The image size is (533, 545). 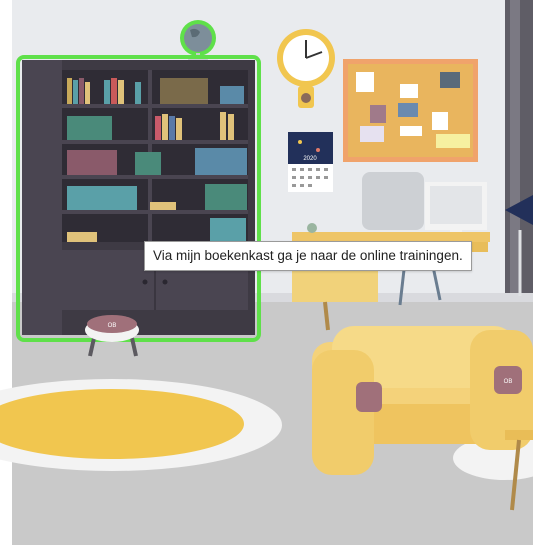 What do you see at coordinates (112, 326) in the screenshot?
I see `stool-badge: OB` at bounding box center [112, 326].